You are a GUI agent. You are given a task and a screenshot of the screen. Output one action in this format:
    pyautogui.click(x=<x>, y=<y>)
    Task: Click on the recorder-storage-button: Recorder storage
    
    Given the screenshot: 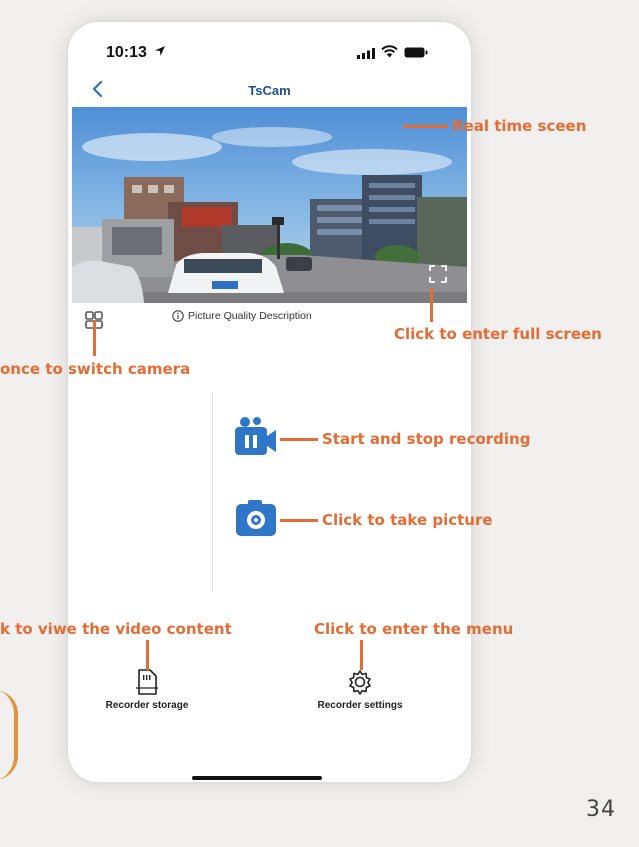 What is the action you would take?
    pyautogui.click(x=147, y=689)
    